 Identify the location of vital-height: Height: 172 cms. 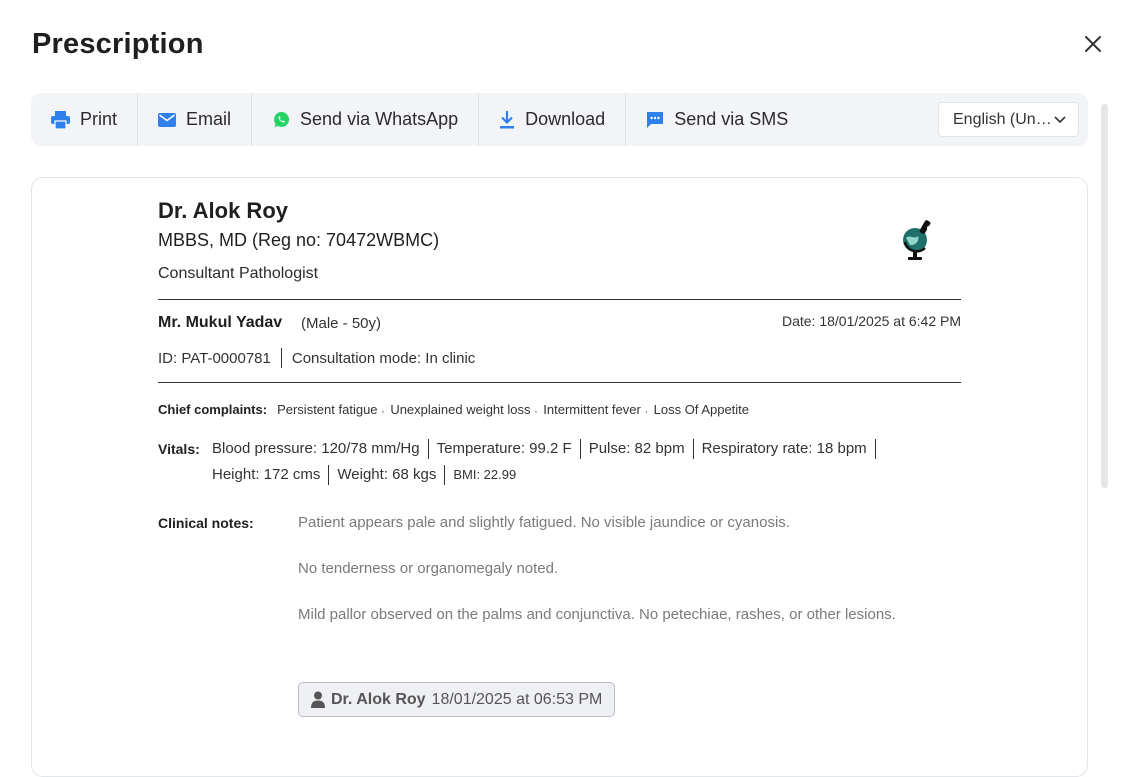
(266, 474).